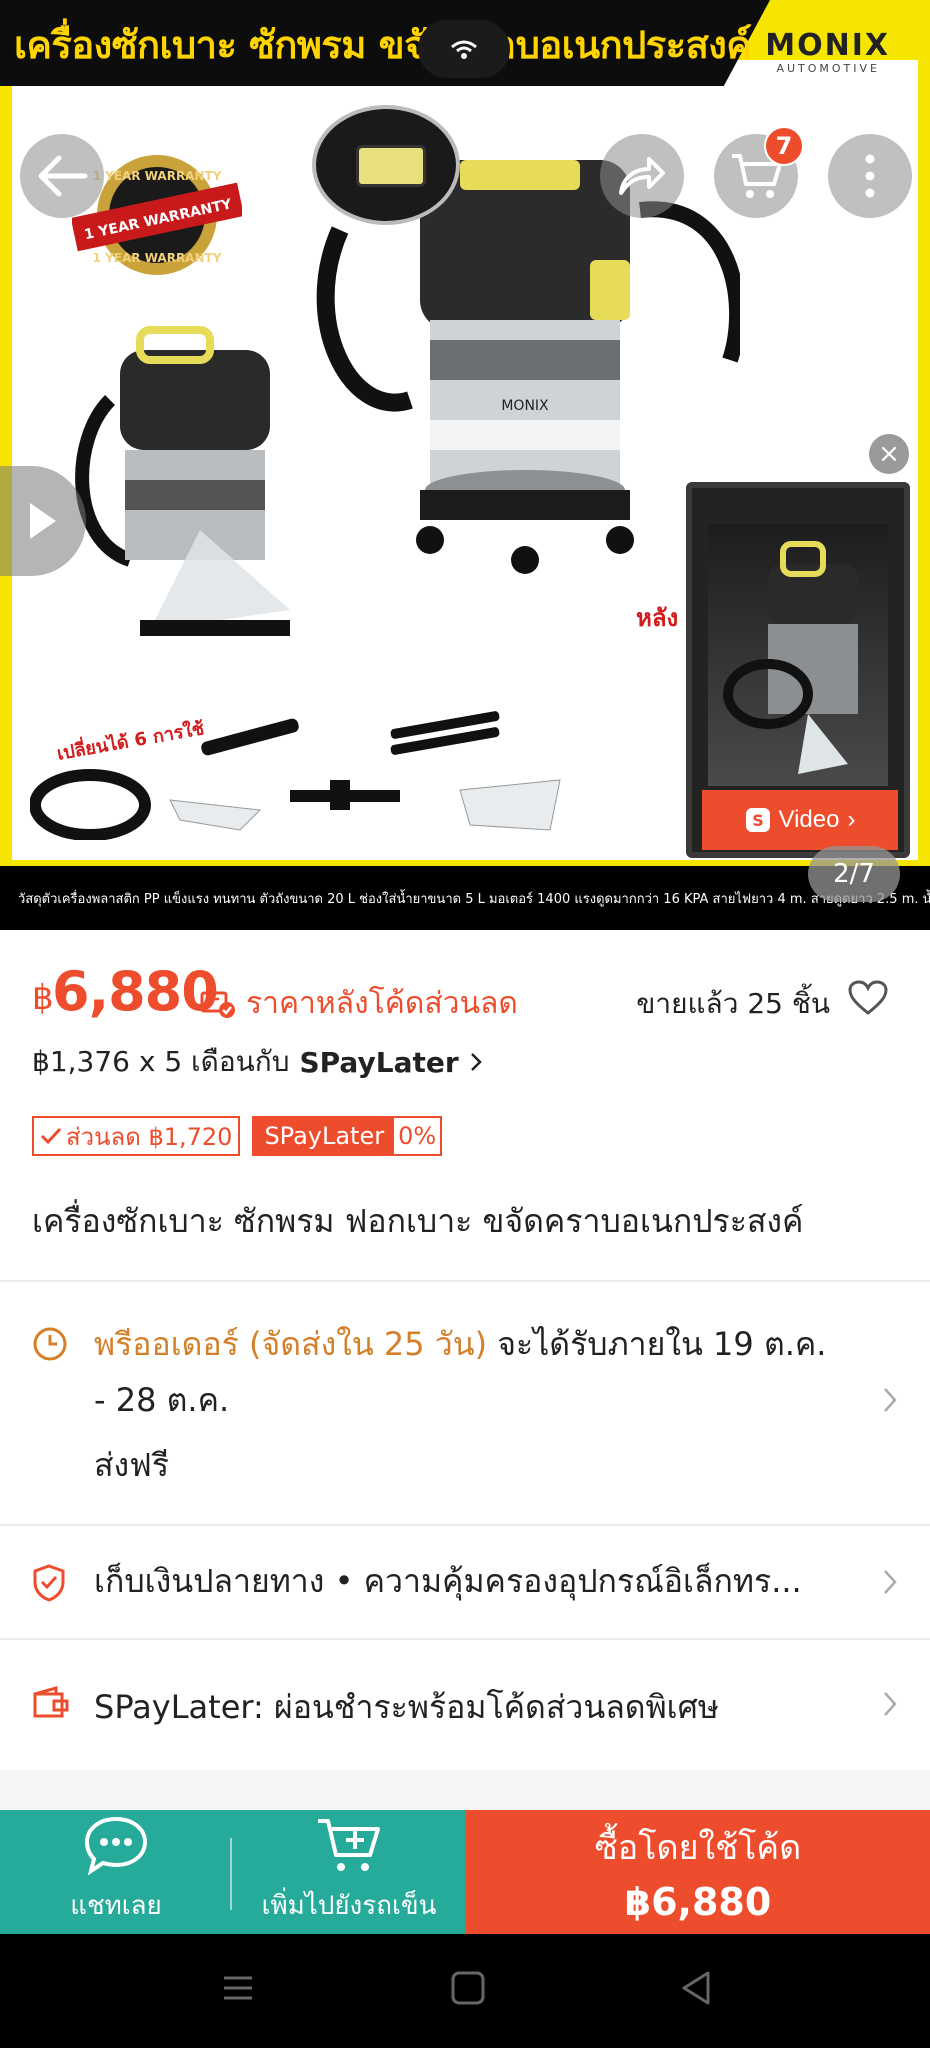 The width and height of the screenshot is (930, 2048). I want to click on buy-label: ซื้อโดยใช้โค้ด, so click(698, 1848).